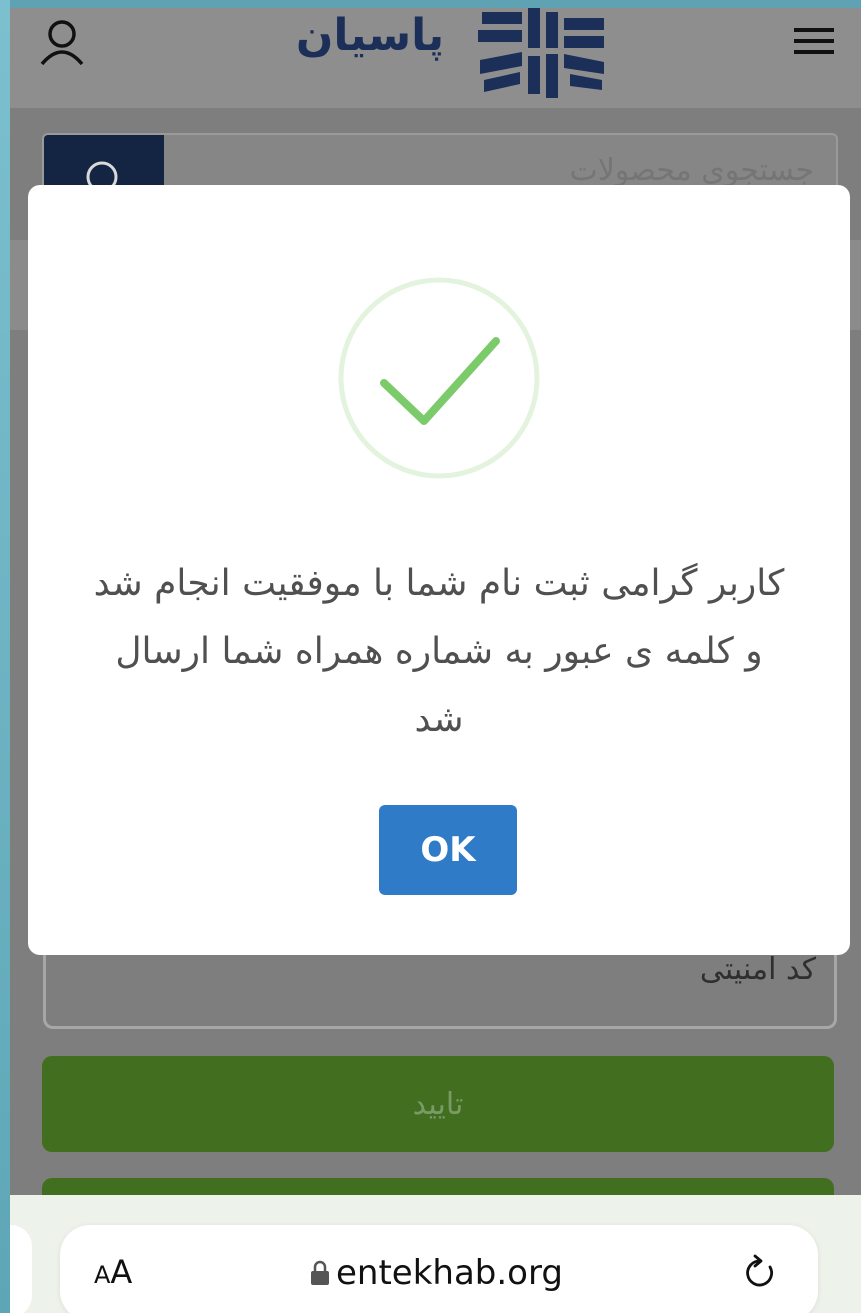  What do you see at coordinates (113, 1272) in the screenshot?
I see `reader-aa-button: AA` at bounding box center [113, 1272].